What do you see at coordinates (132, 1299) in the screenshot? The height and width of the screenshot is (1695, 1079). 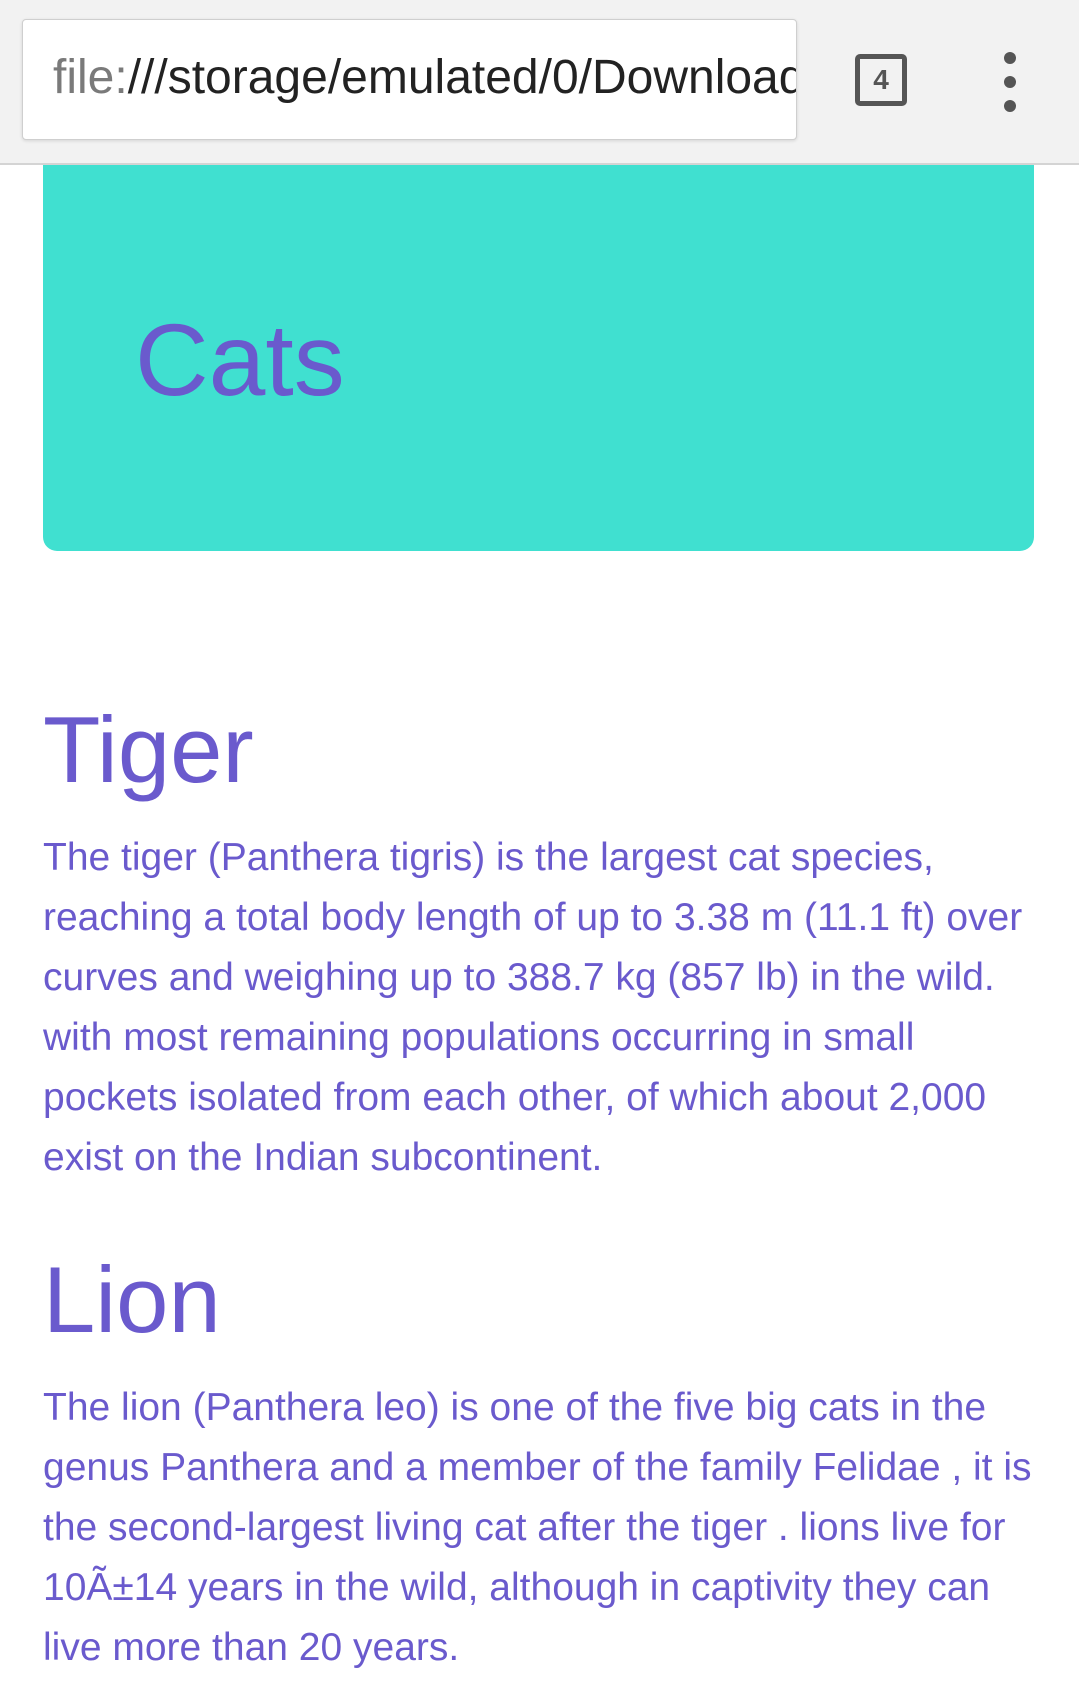 I see `section-heading-lion: Lion` at bounding box center [132, 1299].